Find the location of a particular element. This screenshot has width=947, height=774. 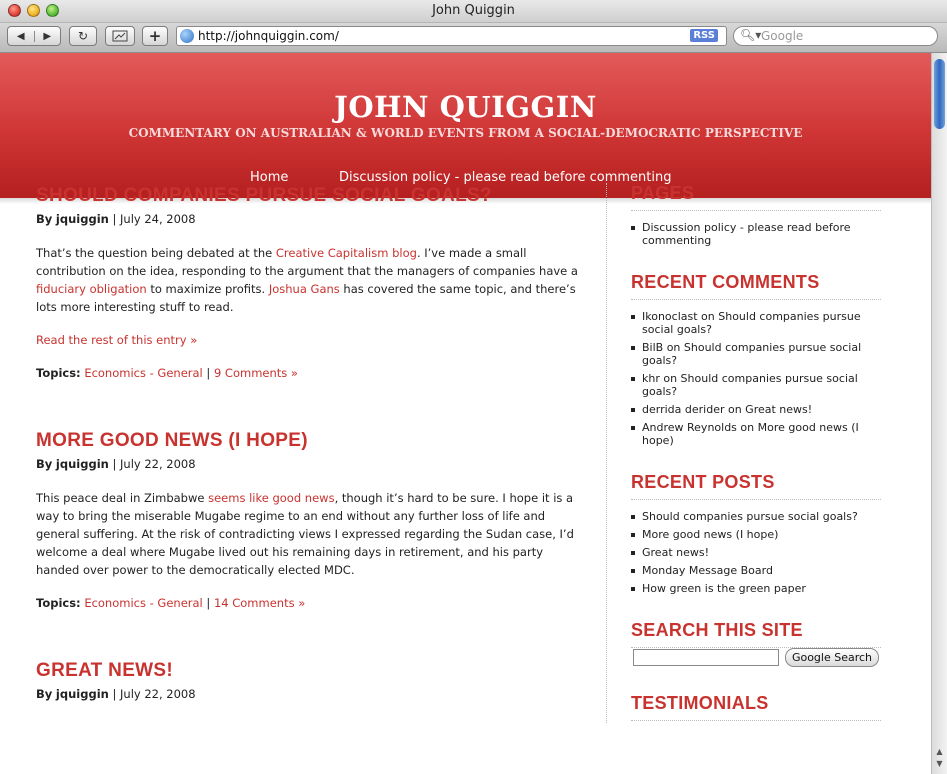

joshua-gans-link: Joshua Gans is located at coordinates (304, 289).